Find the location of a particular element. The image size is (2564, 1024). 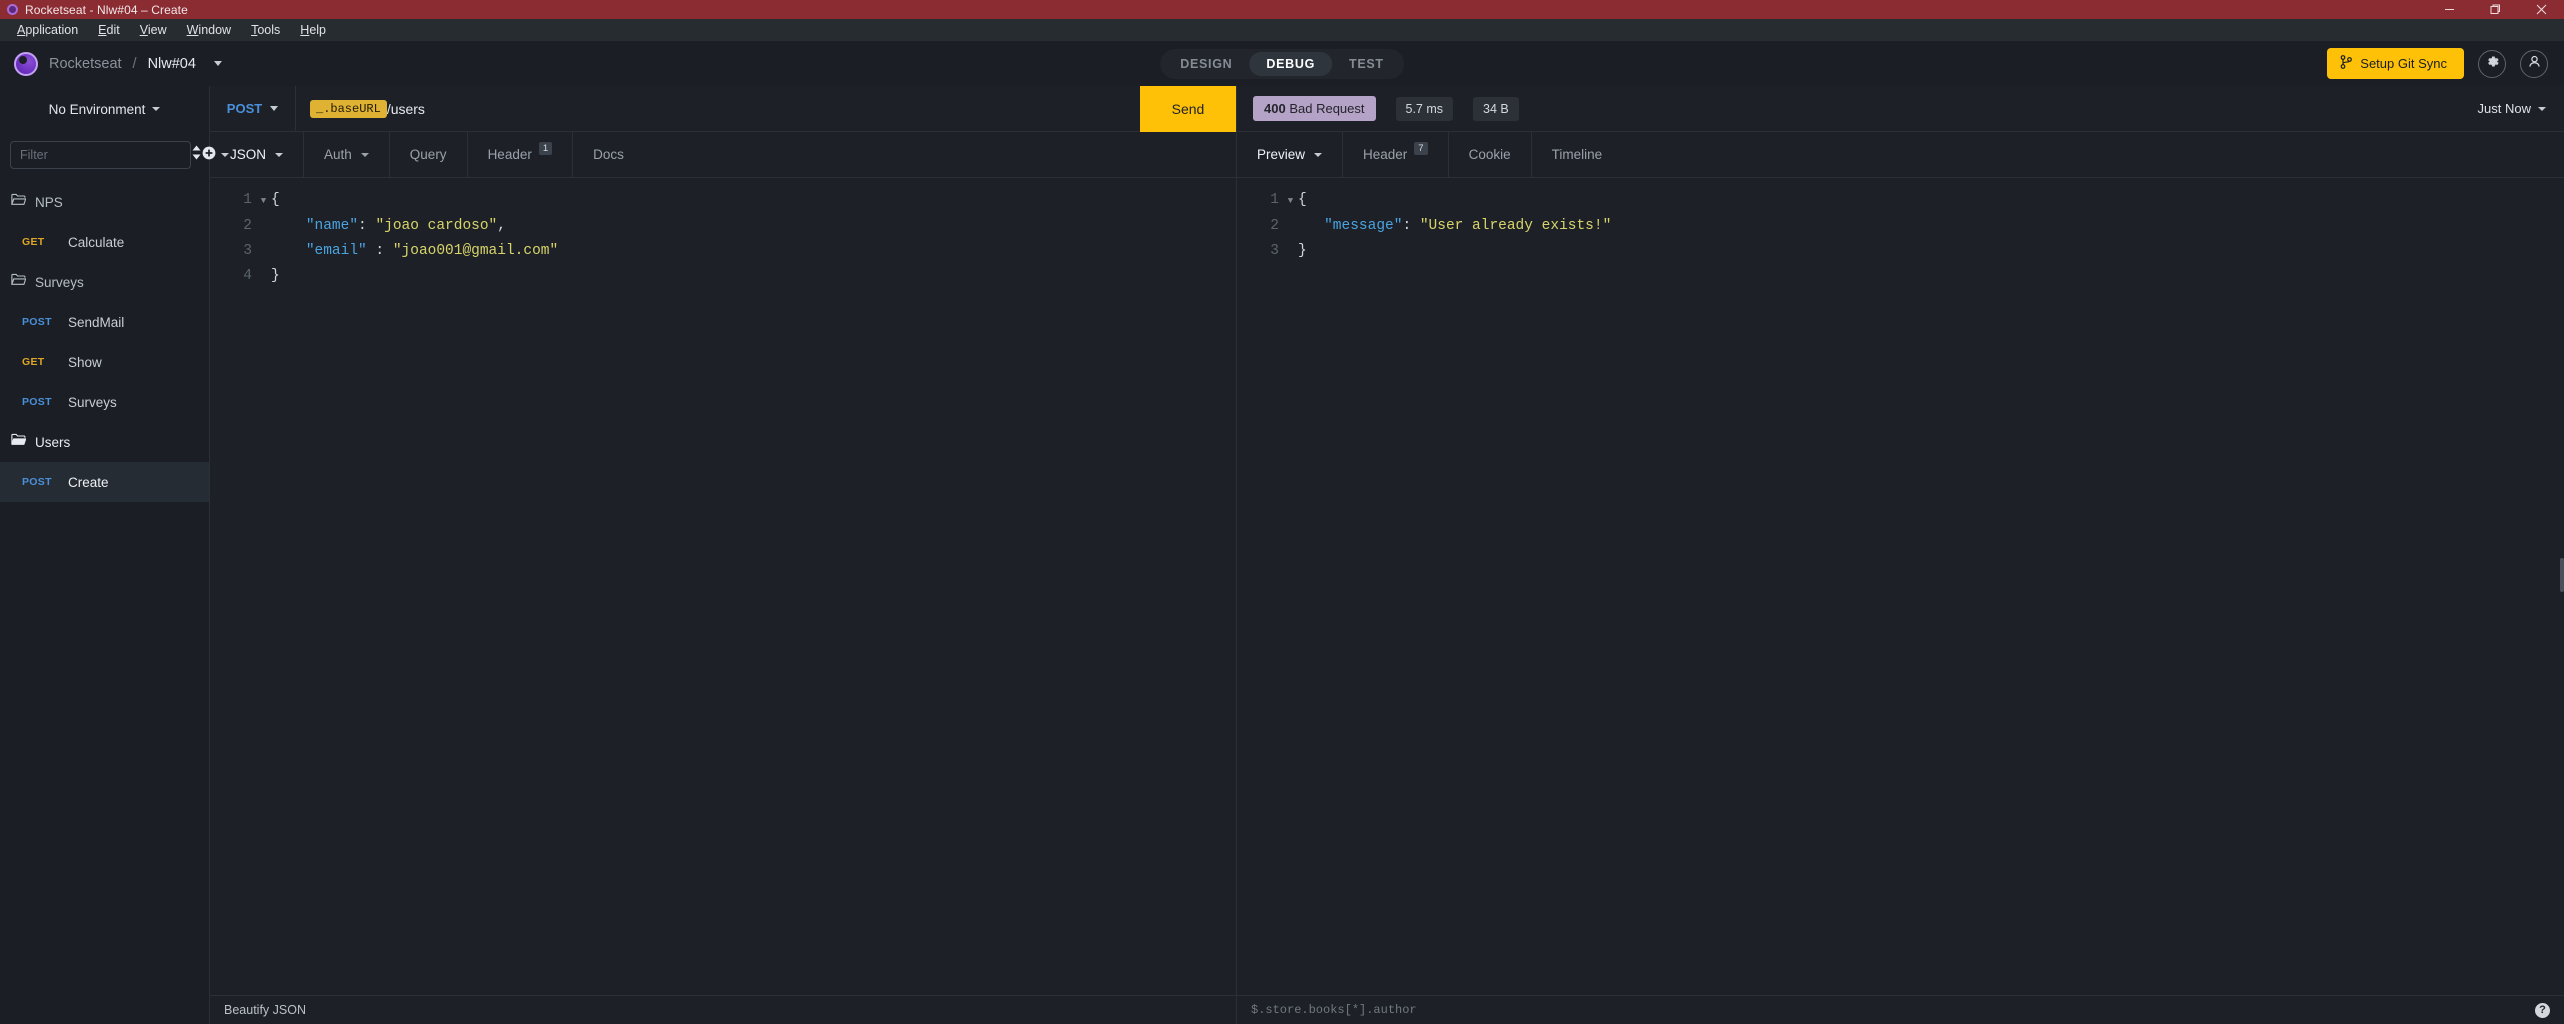

request-method-select: POST is located at coordinates (252, 109).